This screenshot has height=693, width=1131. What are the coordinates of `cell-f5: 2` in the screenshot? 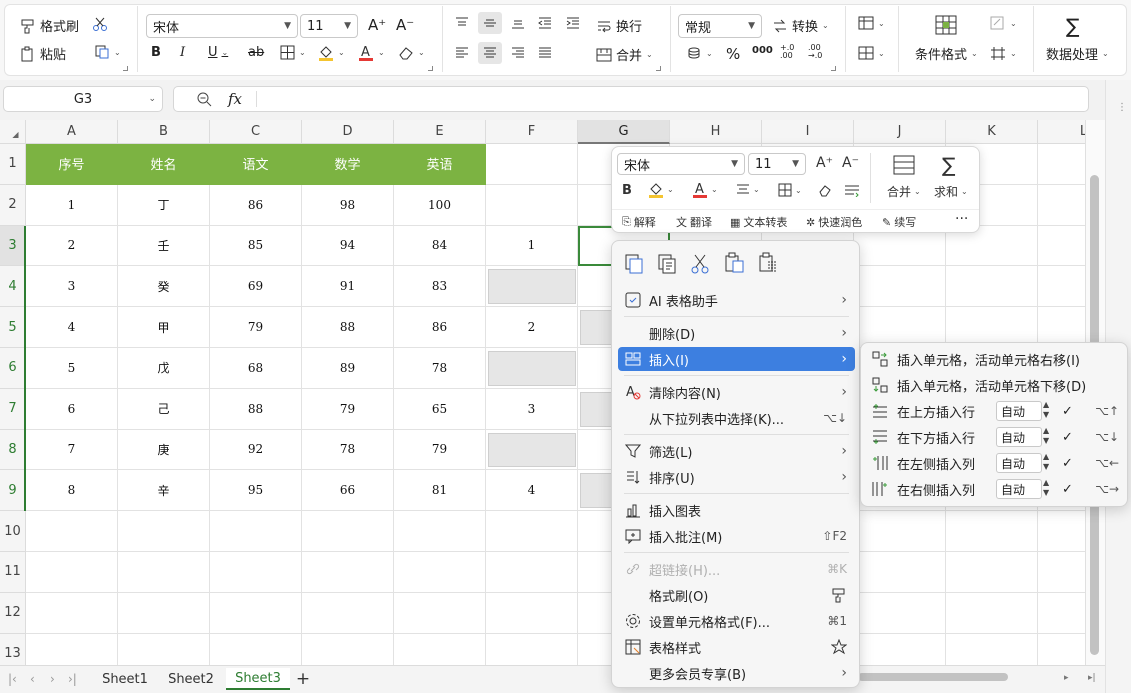 It's located at (532, 327).